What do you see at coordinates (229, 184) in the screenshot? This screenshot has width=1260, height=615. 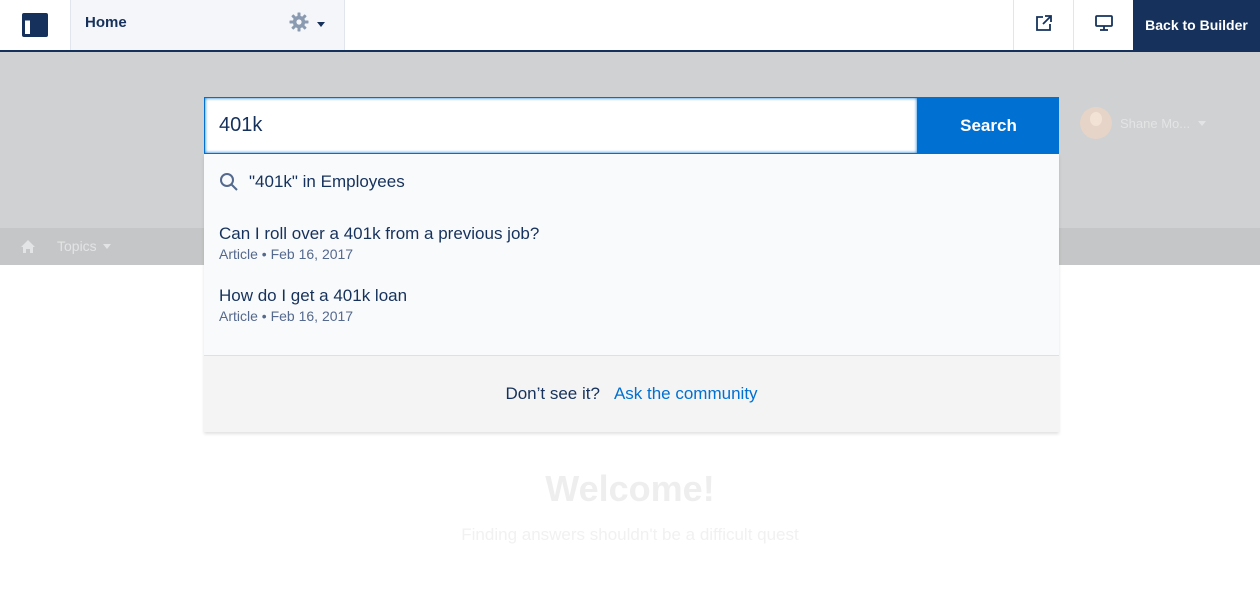 I see `search-icon` at bounding box center [229, 184].